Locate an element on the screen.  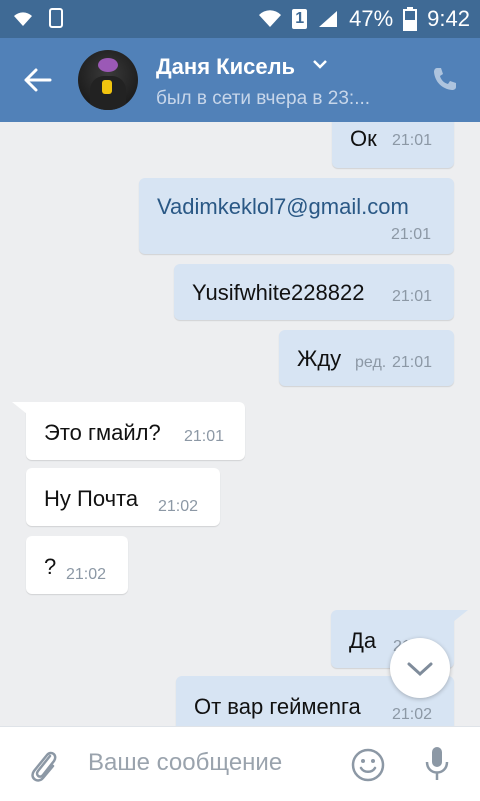
scroll-to-bottom-button is located at coordinates (420, 668).